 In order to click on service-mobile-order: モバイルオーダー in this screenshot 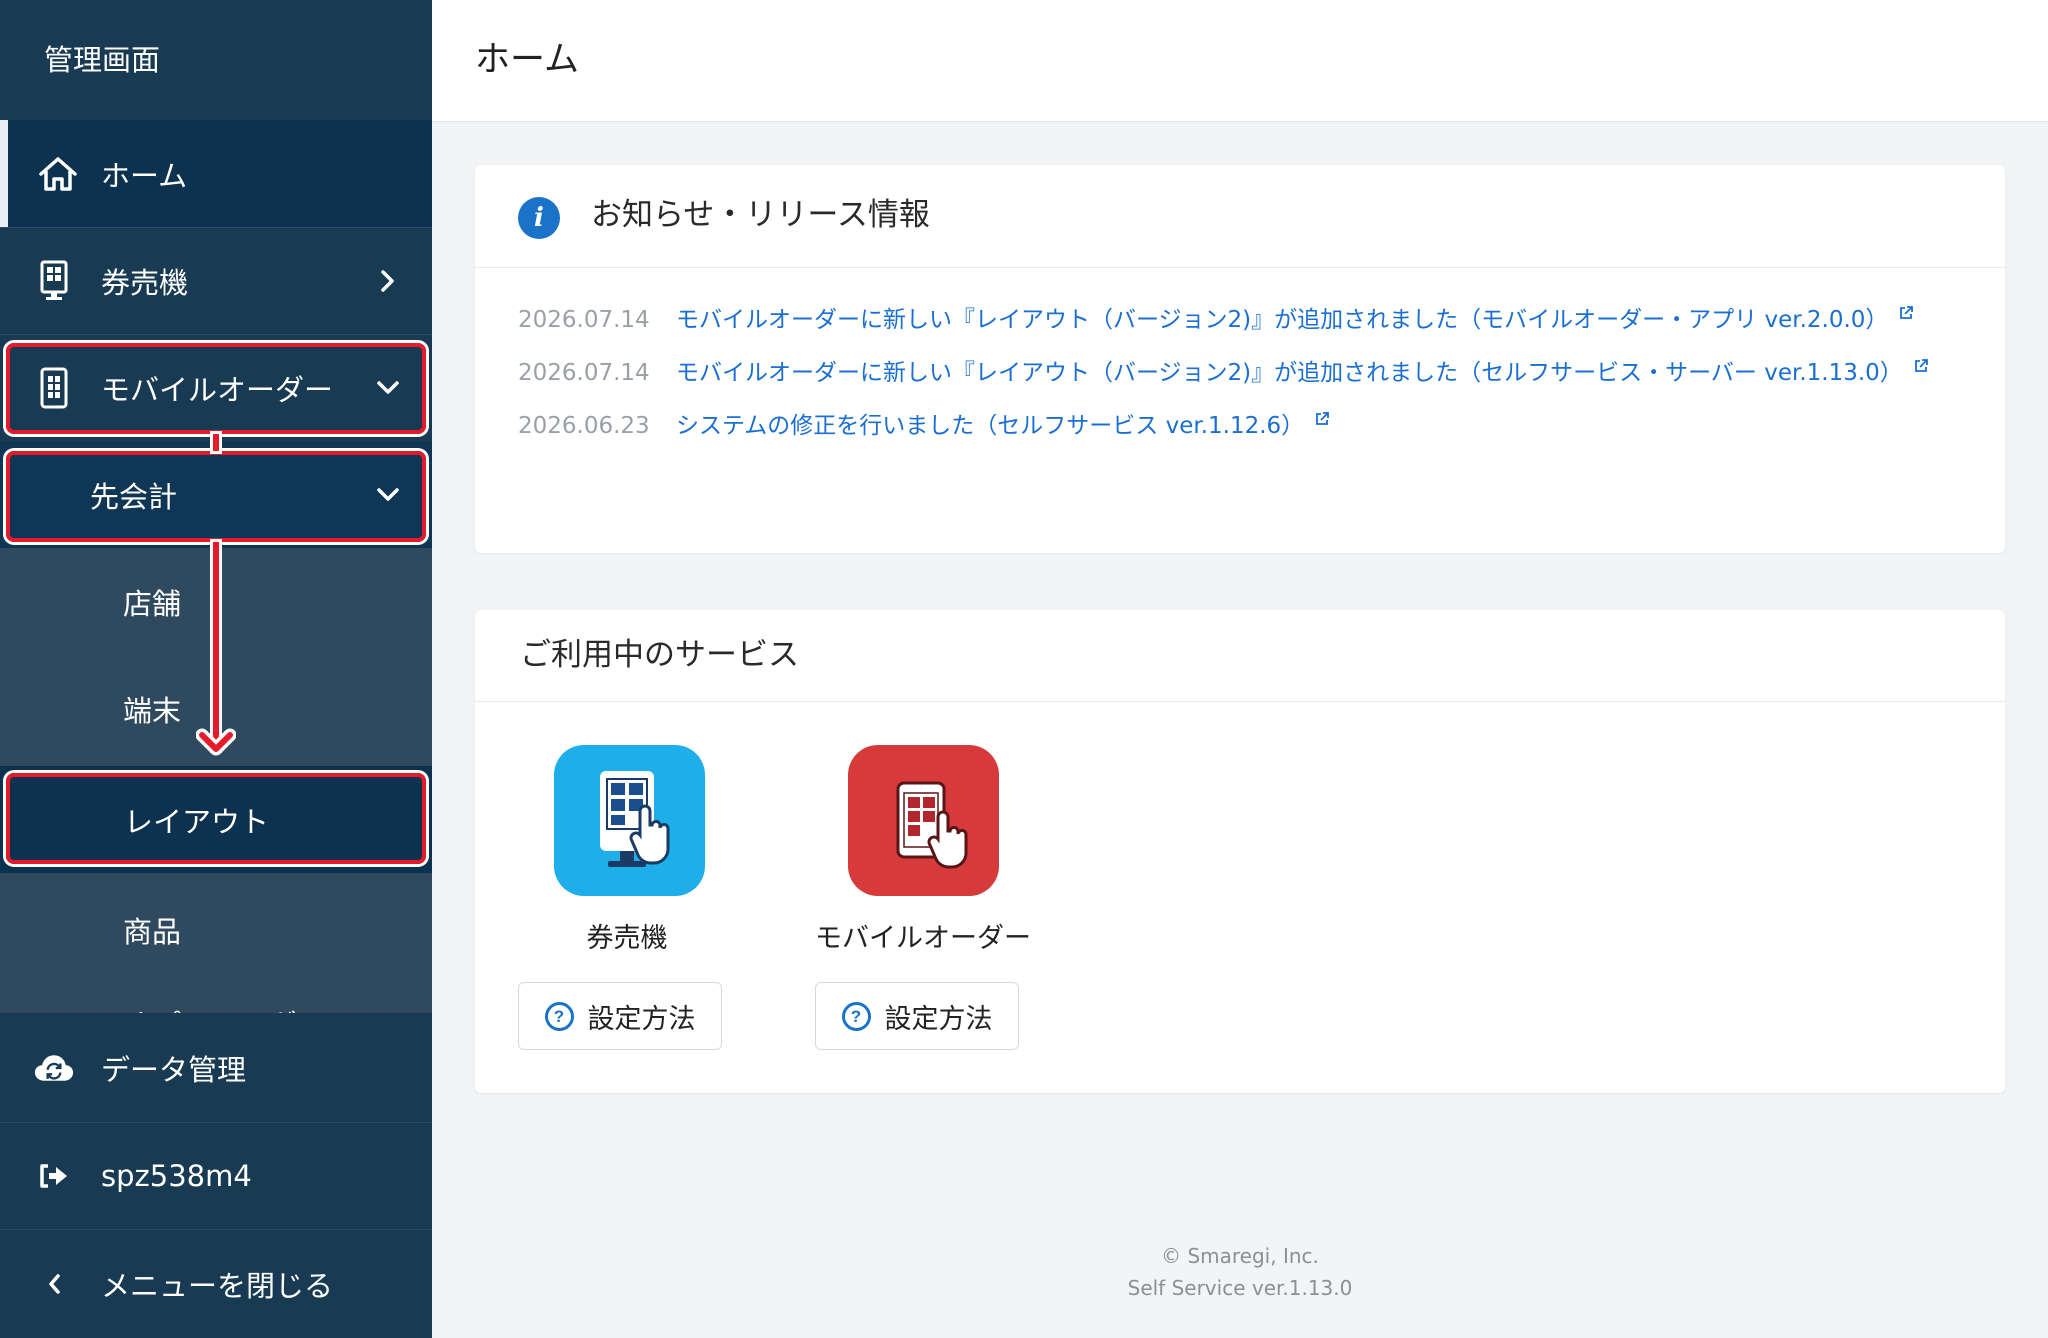, I will do `click(923, 850)`.